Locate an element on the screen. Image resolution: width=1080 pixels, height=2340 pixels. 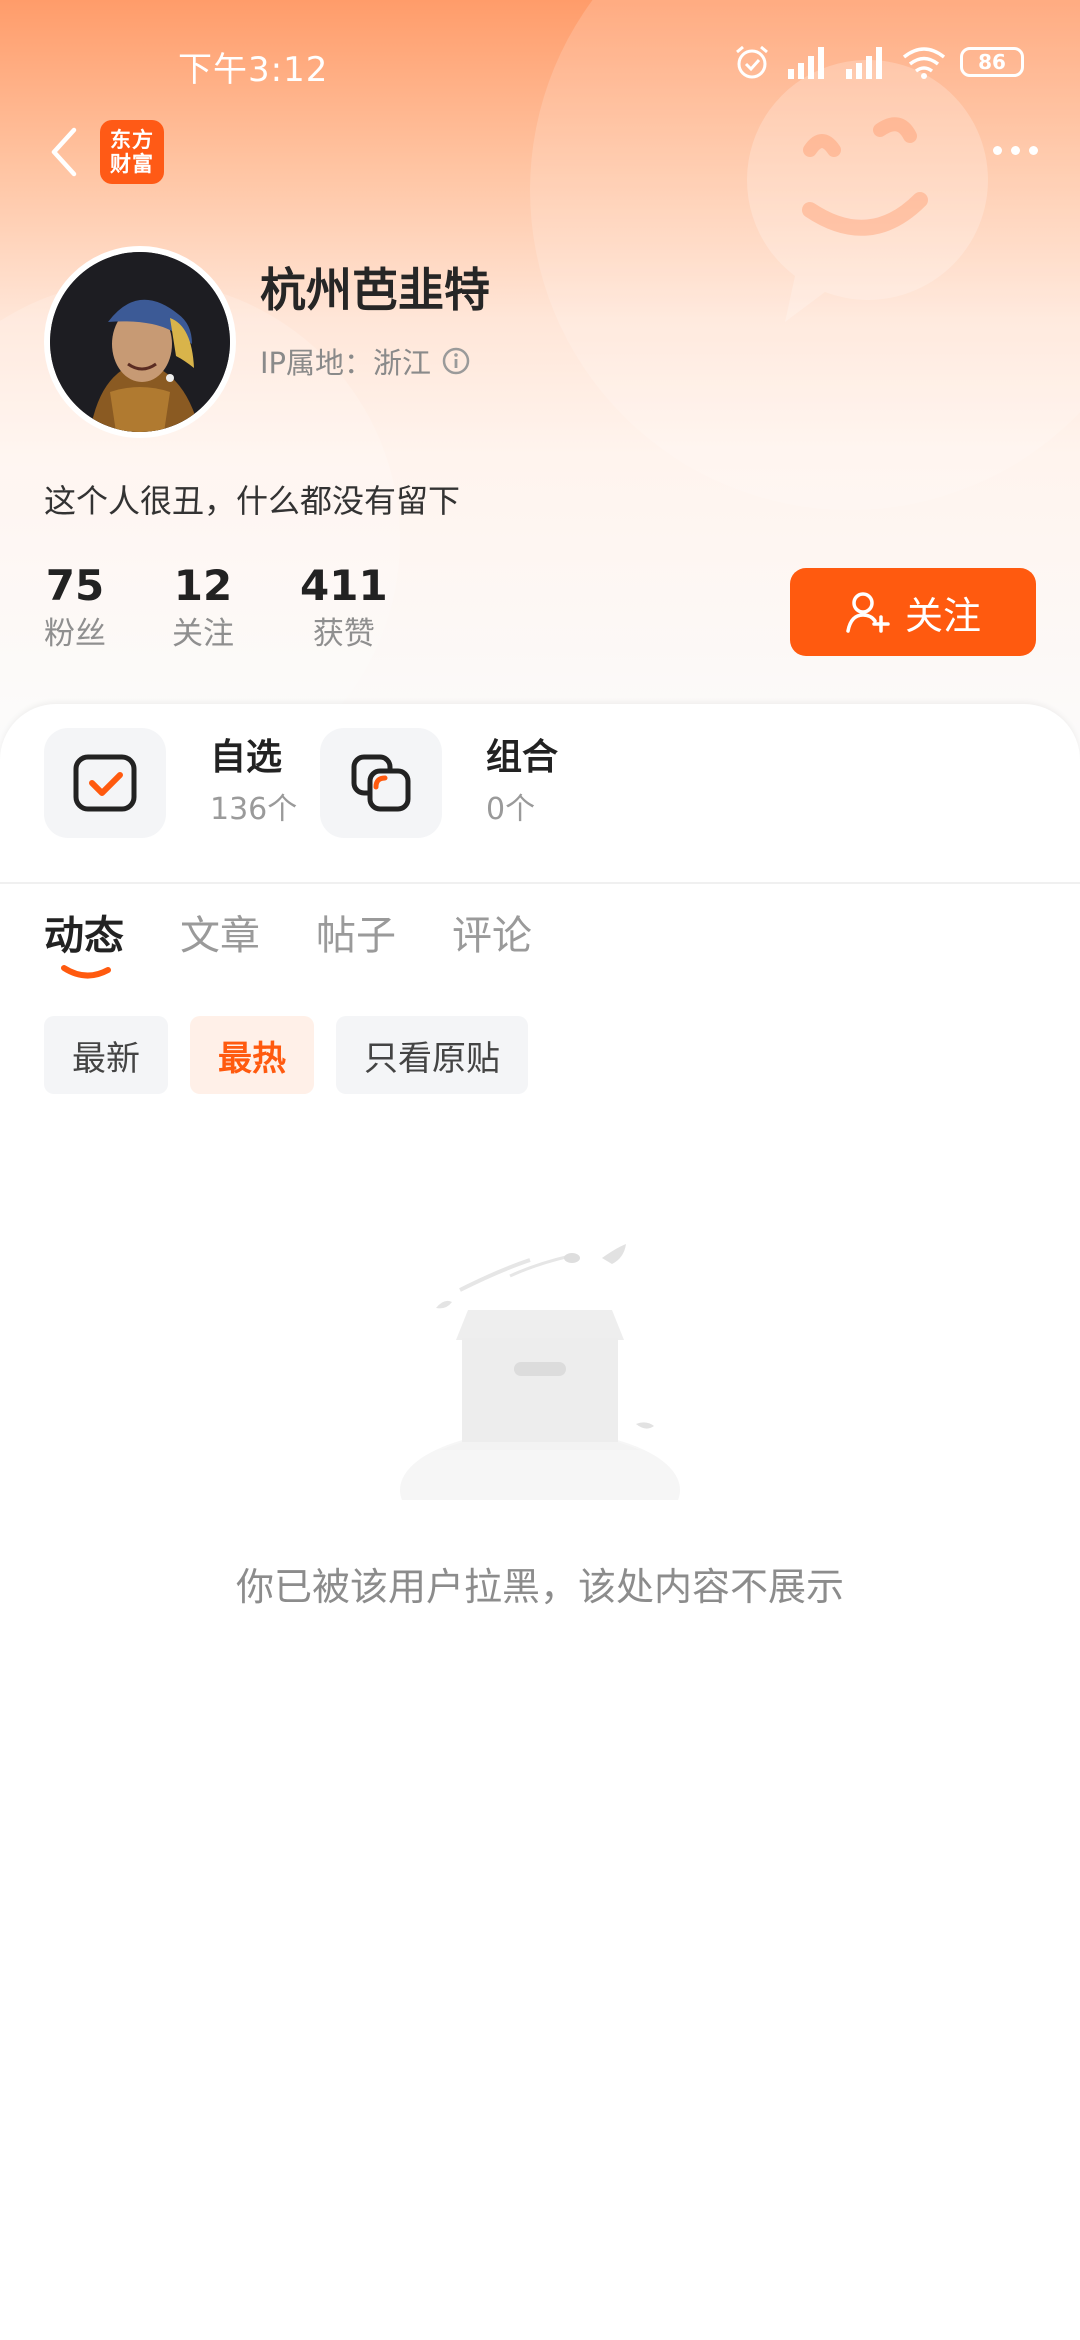
quick-count: 136个 is located at coordinates (254, 809).